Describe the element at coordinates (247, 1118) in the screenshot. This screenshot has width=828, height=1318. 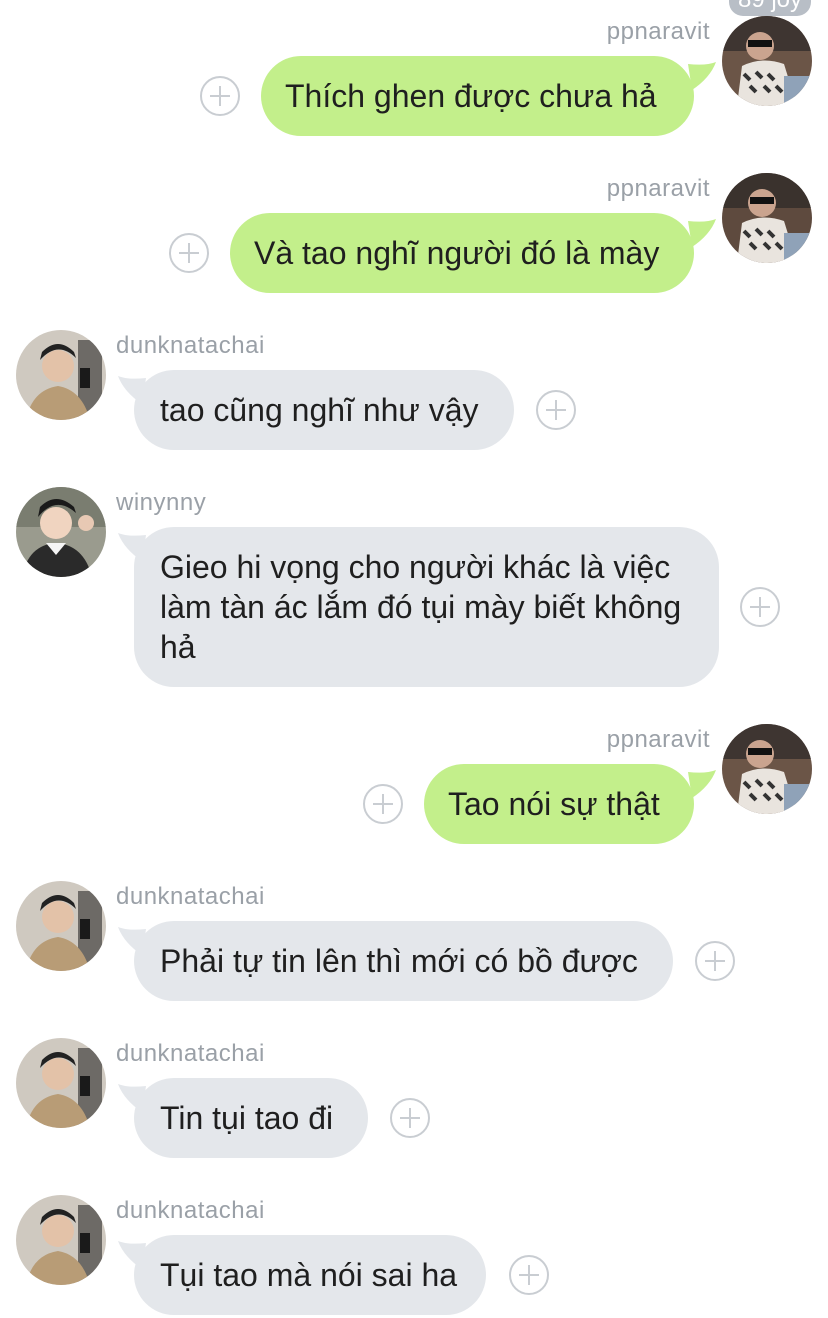
I see `message-text: Tin tụi tao đi` at that location.